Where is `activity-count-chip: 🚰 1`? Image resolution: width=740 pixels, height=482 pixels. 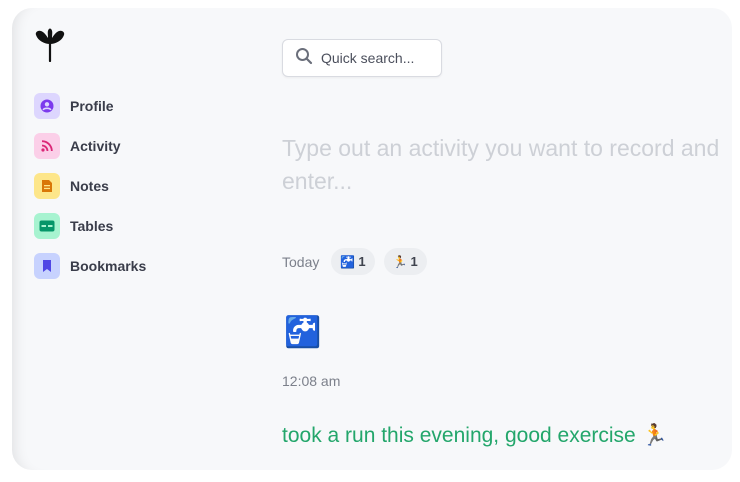
activity-count-chip: 🚰 1 is located at coordinates (353, 261).